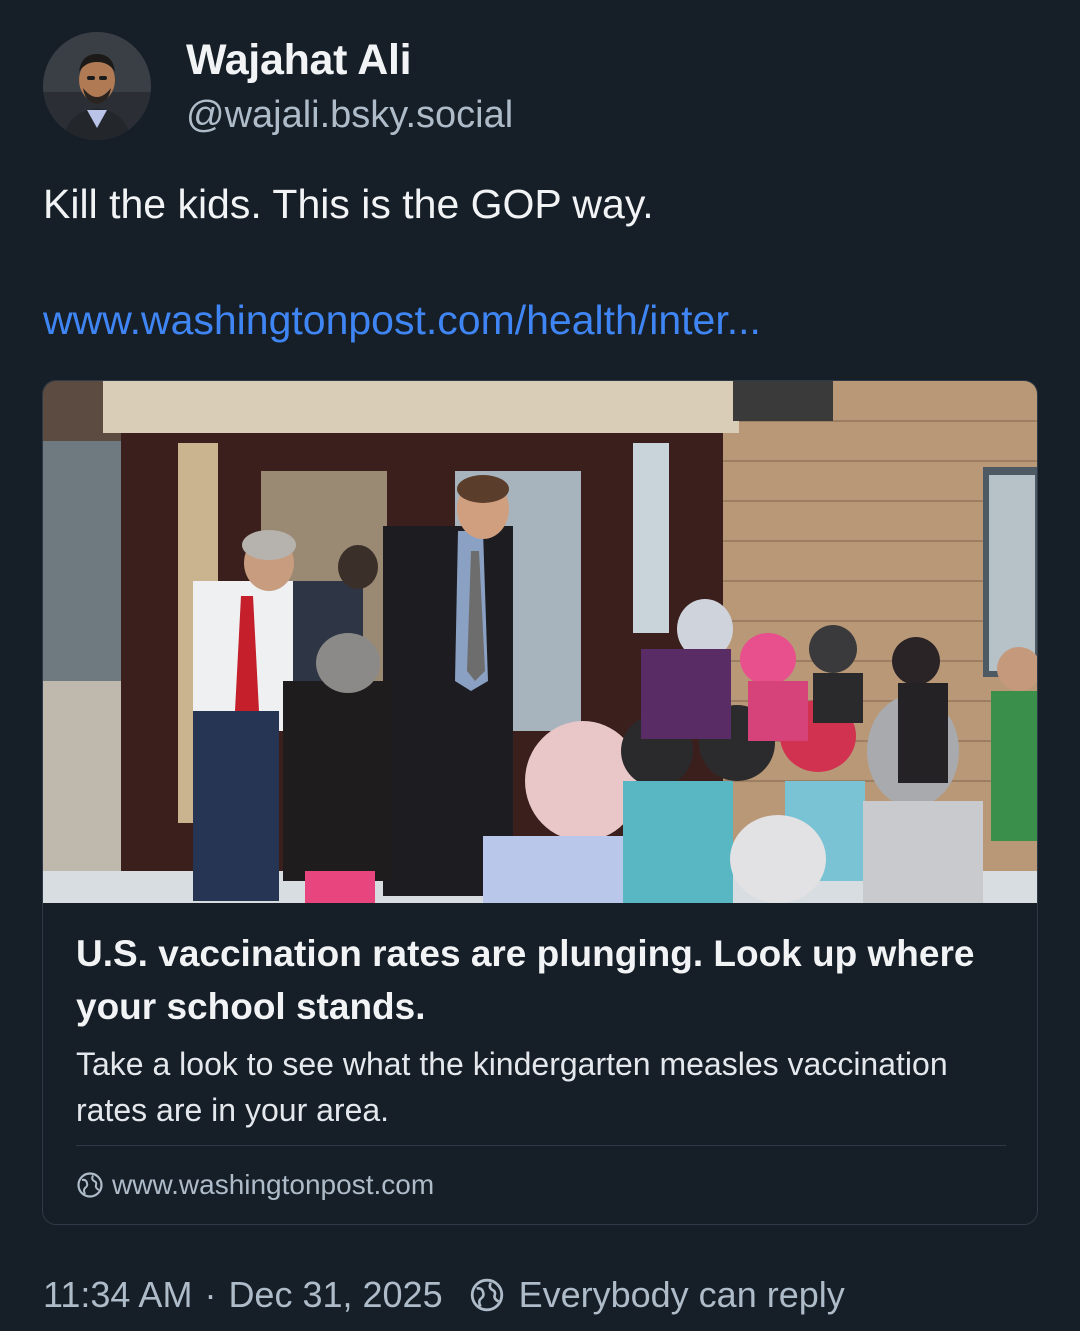 The image size is (1080, 1331). Describe the element at coordinates (118, 1294) in the screenshot. I see `post-time: 11:34 AM` at that location.